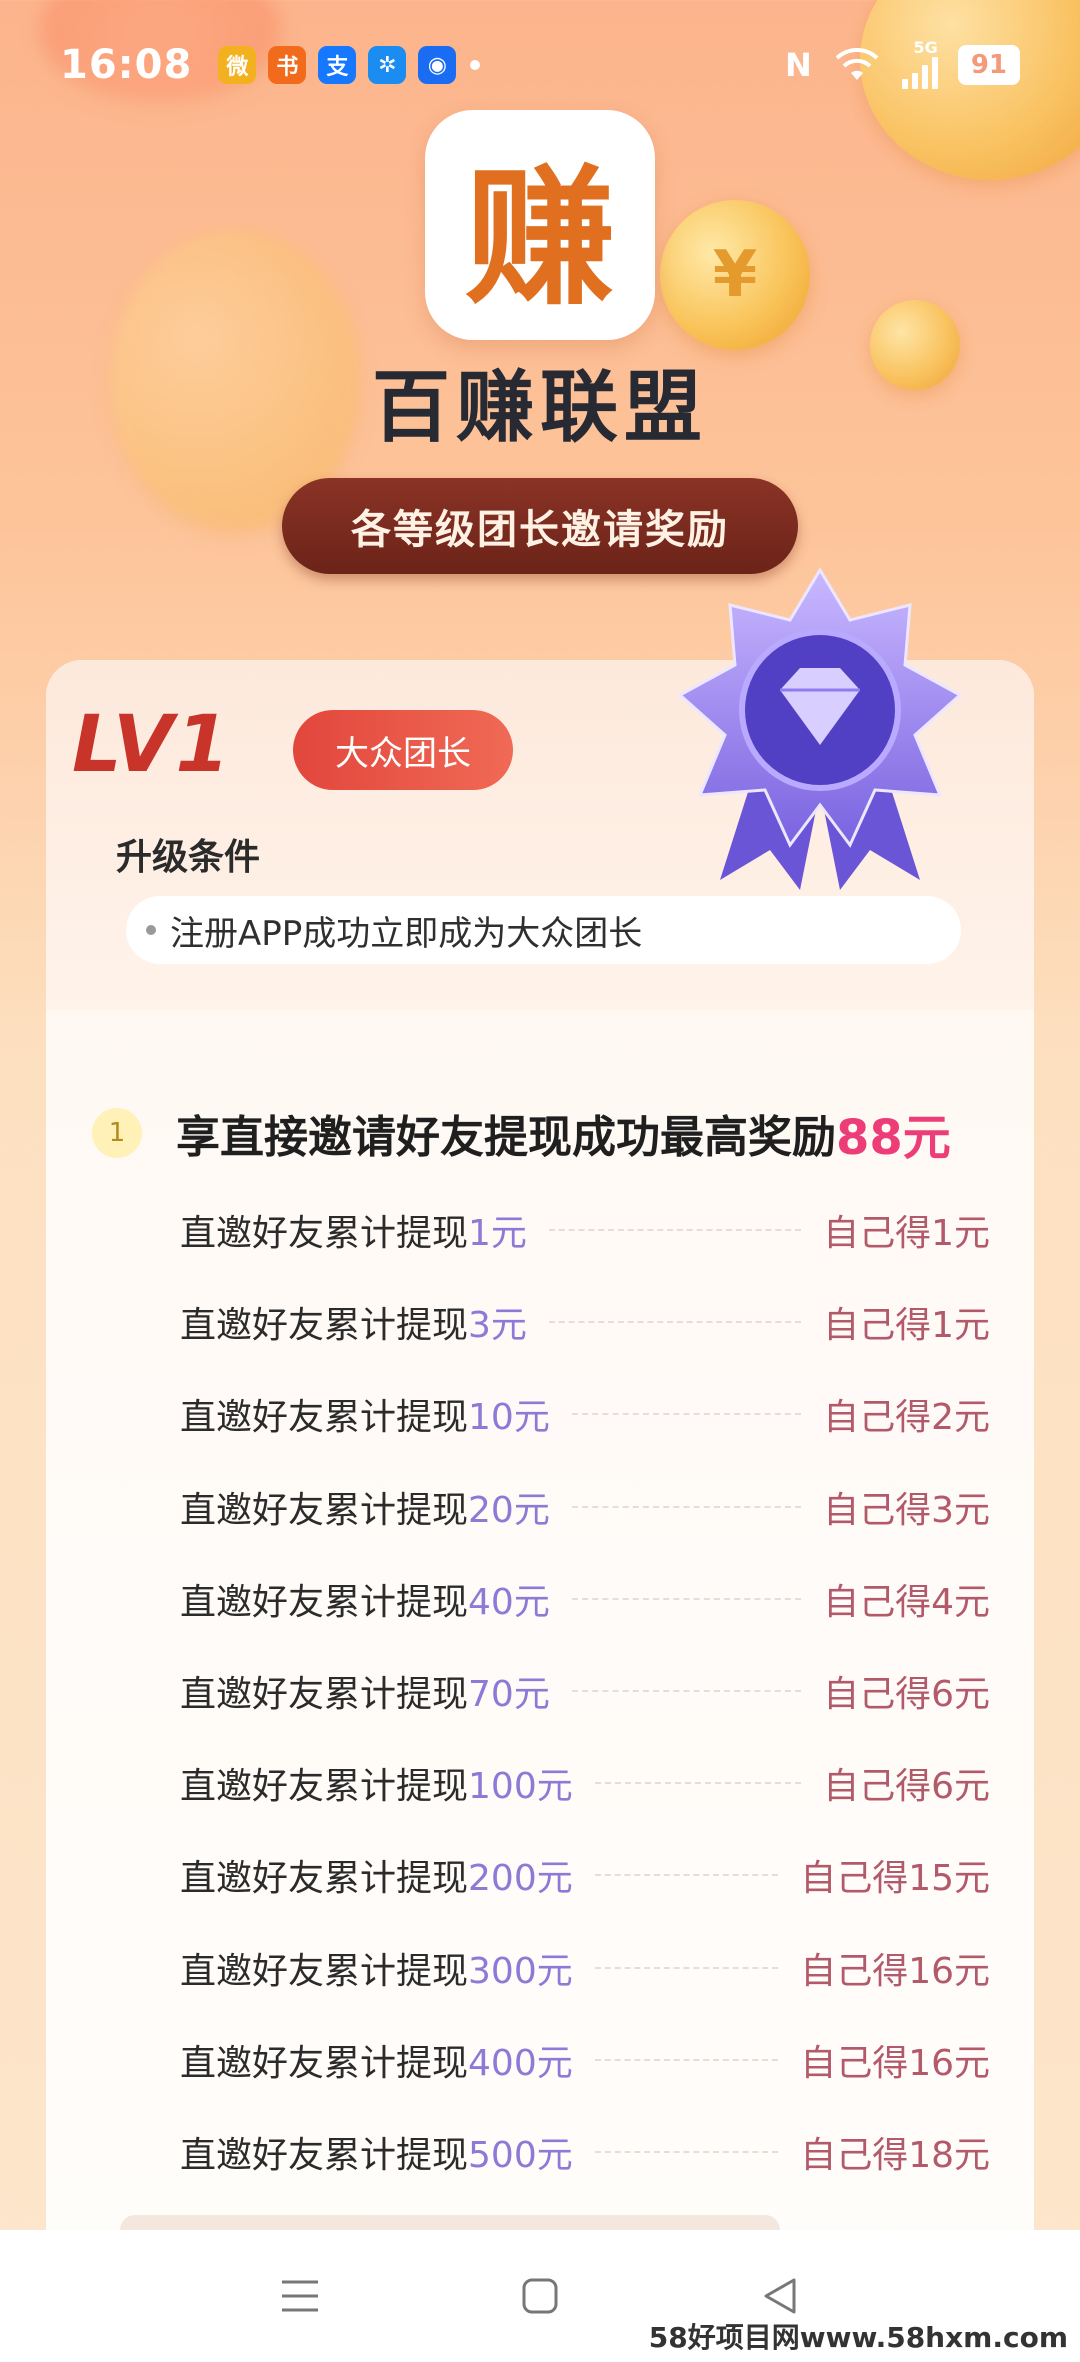 The image size is (1080, 2362). Describe the element at coordinates (520, 2155) in the screenshot. I see `reward-condition-amount: 500元` at that location.